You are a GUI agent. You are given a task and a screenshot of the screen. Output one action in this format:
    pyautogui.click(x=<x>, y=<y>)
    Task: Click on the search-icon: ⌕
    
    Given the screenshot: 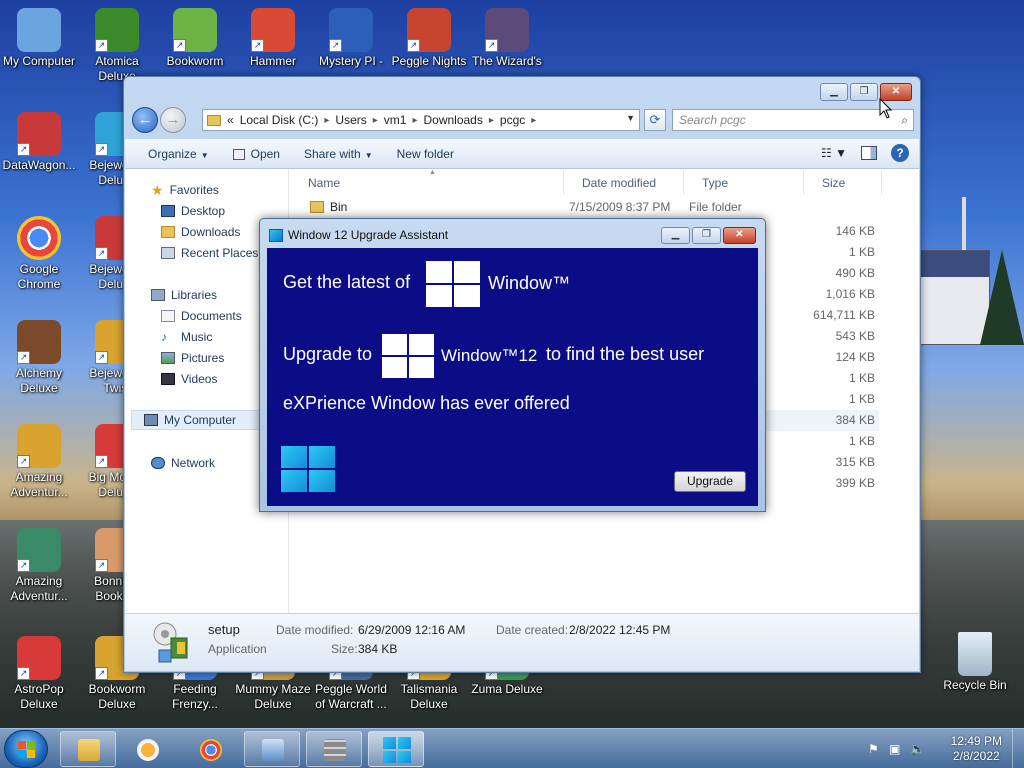 What is the action you would take?
    pyautogui.click(x=904, y=120)
    